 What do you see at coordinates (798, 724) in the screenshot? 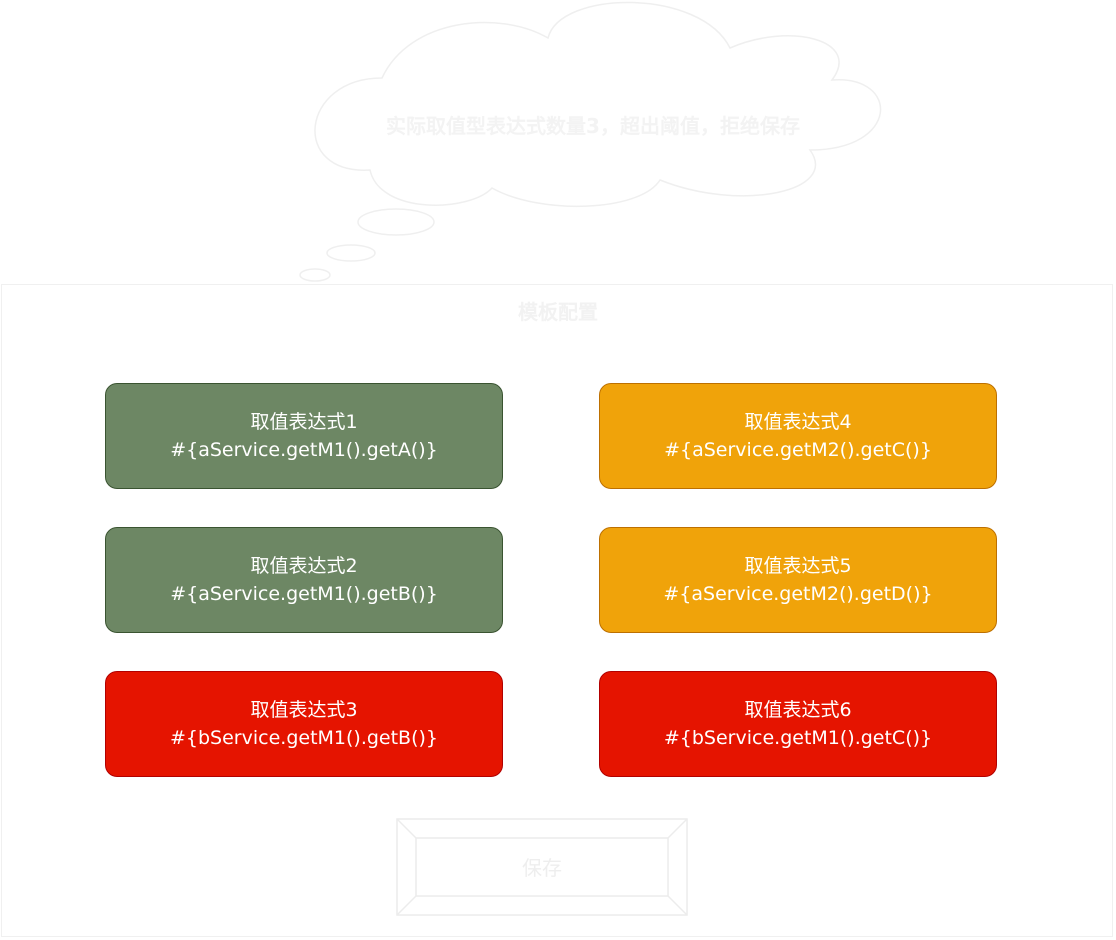
I see `expression-card-6: 取值表达式6 #{bService.getM1().getC()}` at bounding box center [798, 724].